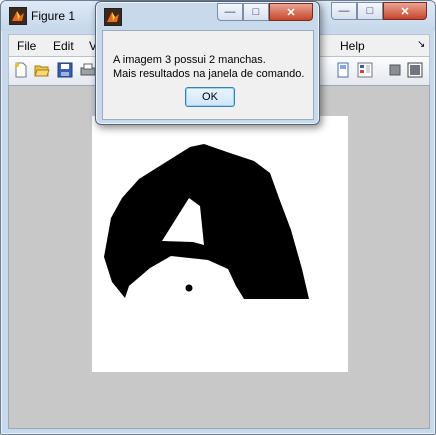 The width and height of the screenshot is (436, 435). What do you see at coordinates (352, 46) in the screenshot?
I see `menu-help: Help` at bounding box center [352, 46].